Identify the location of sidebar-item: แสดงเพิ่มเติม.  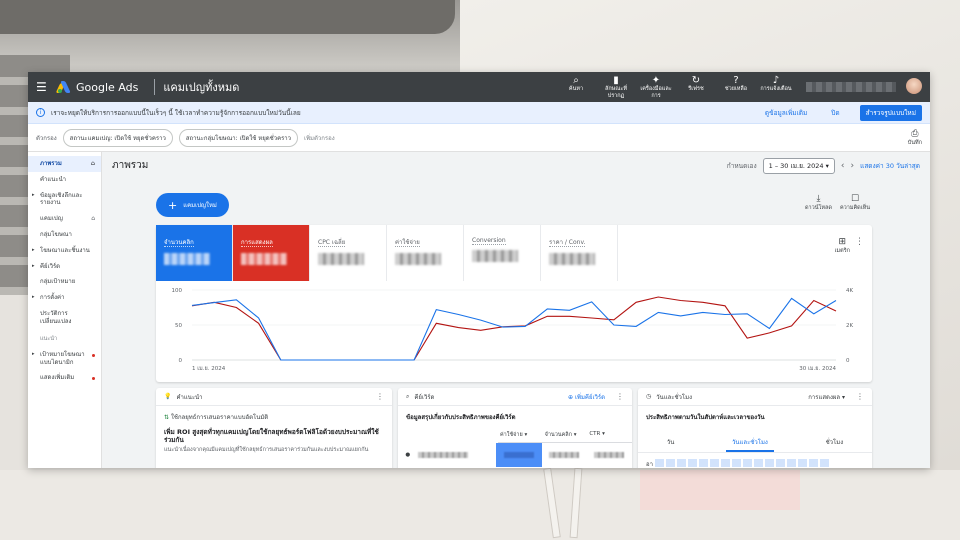
(64, 378).